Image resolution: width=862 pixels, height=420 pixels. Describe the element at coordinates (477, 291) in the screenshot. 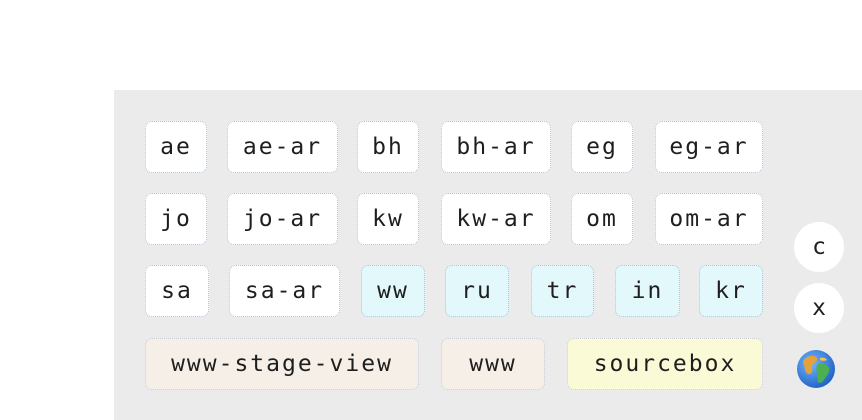

I see `locale-chip-ru: ru` at that location.